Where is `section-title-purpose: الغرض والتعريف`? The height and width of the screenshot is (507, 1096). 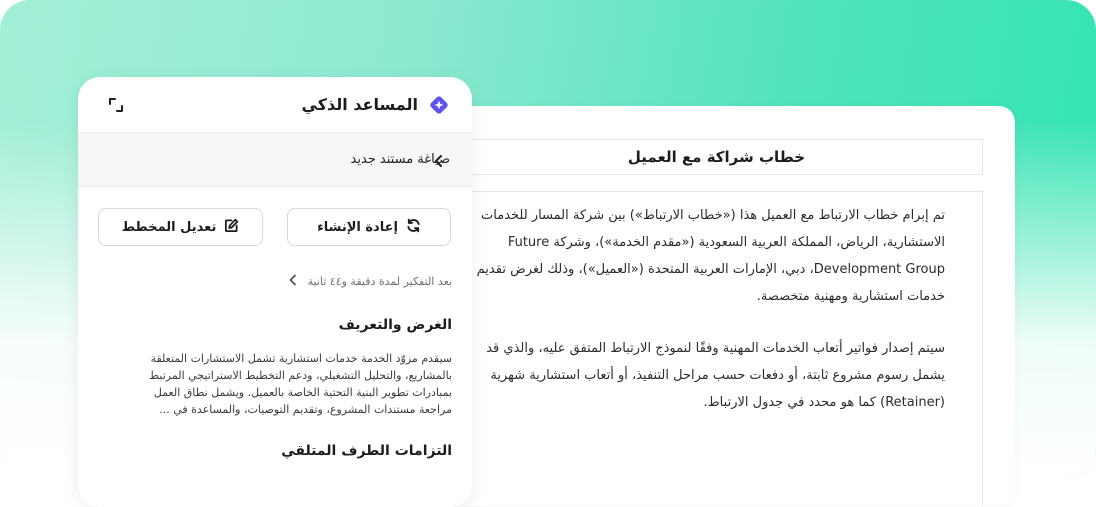 section-title-purpose: الغرض والتعريف is located at coordinates (395, 325).